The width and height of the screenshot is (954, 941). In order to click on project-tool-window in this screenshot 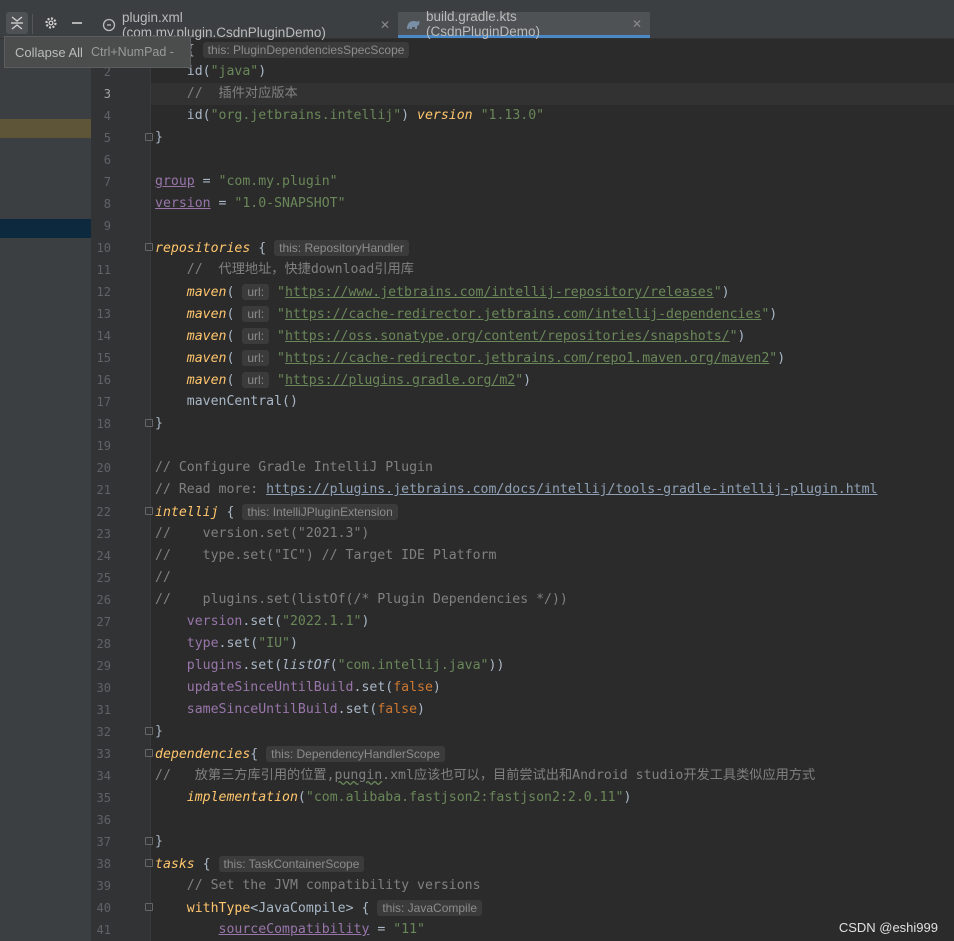, I will do `click(45, 490)`.